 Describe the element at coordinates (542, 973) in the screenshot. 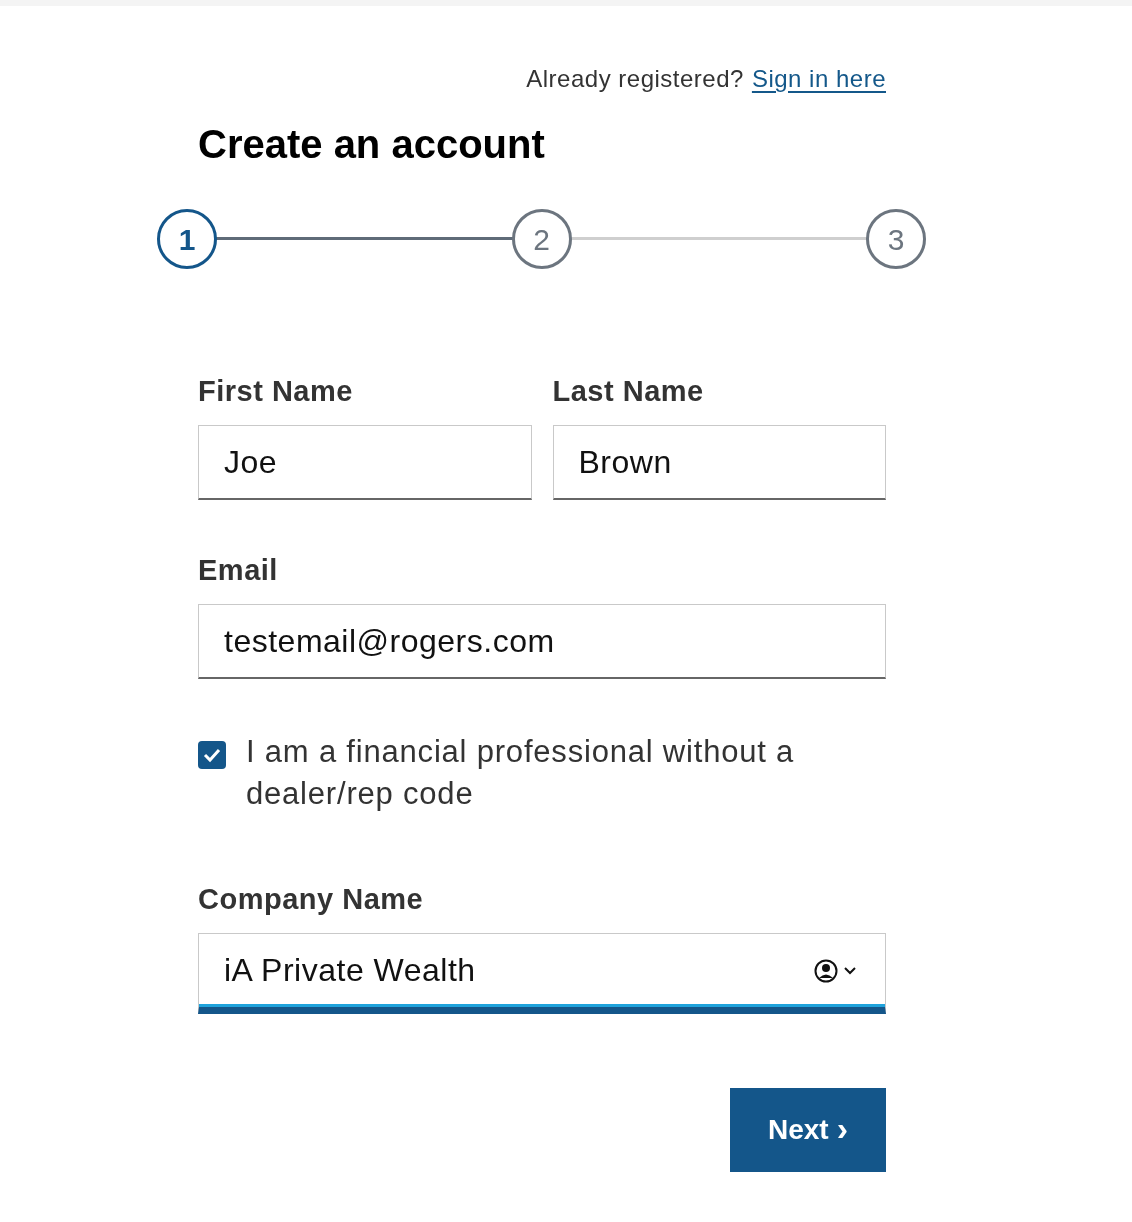

I see `input-field: iA Private Wealth` at that location.